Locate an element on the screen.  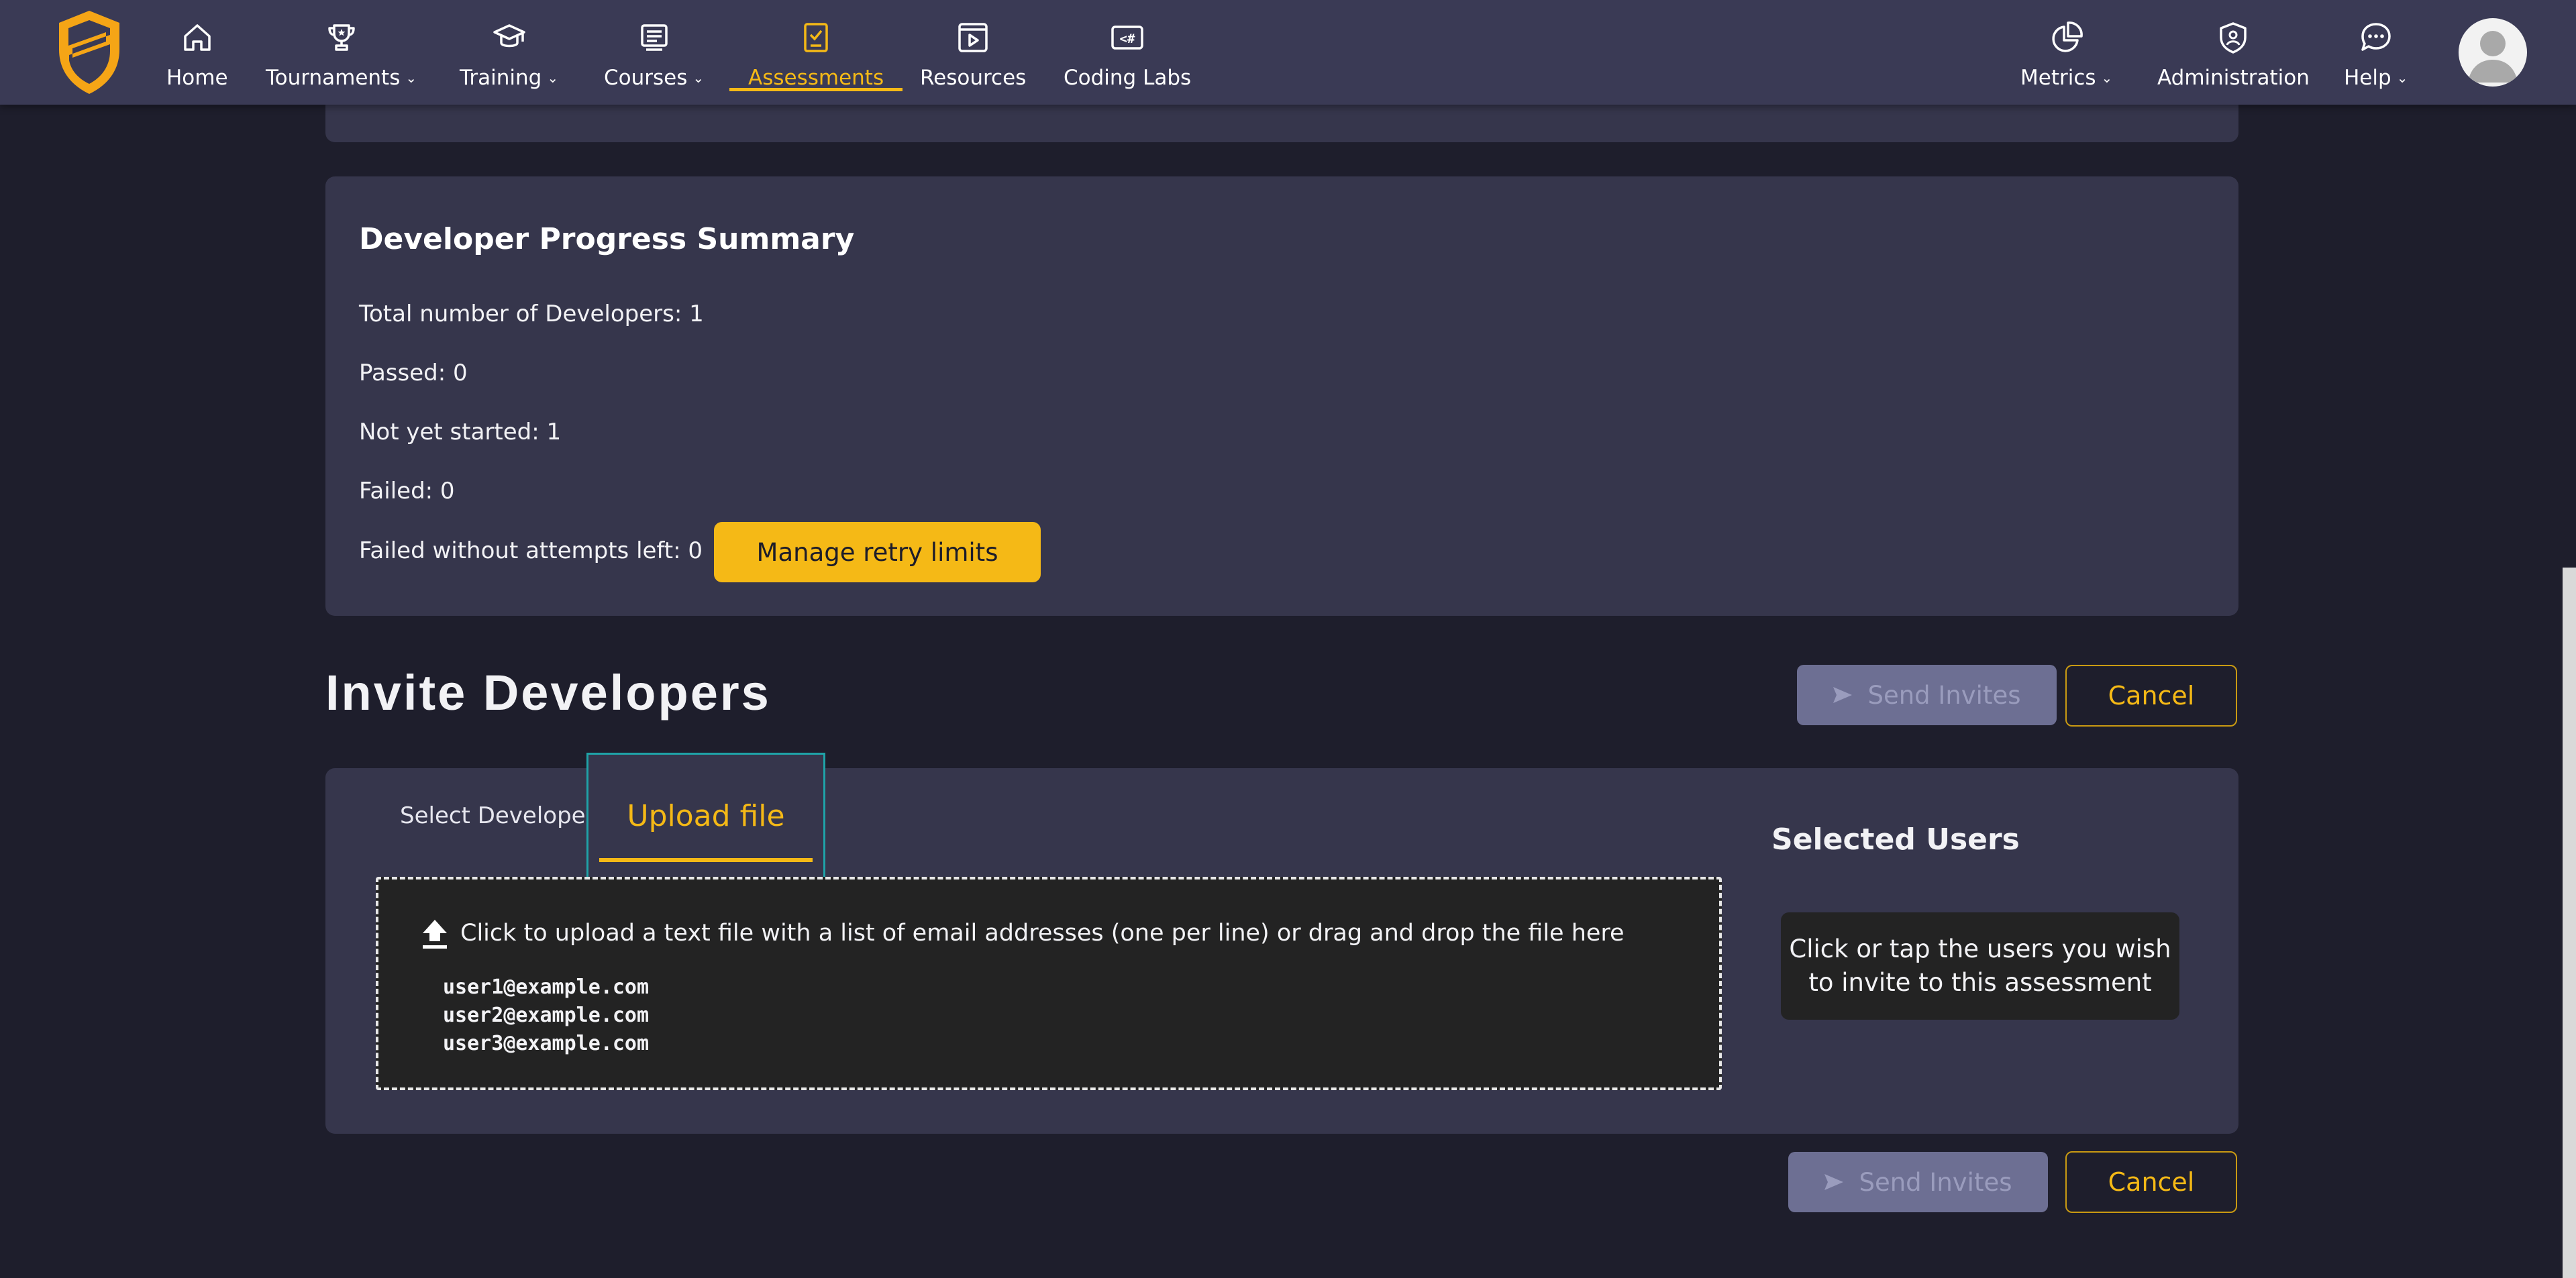
video-play-icon is located at coordinates (973, 37).